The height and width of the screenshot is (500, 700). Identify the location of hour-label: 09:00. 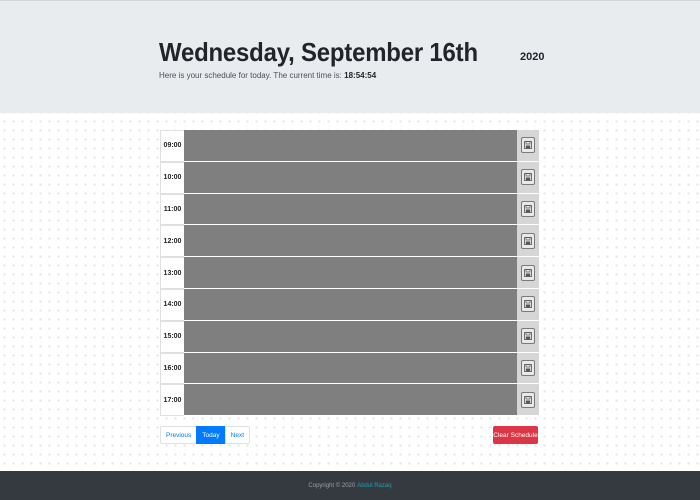
(172, 146).